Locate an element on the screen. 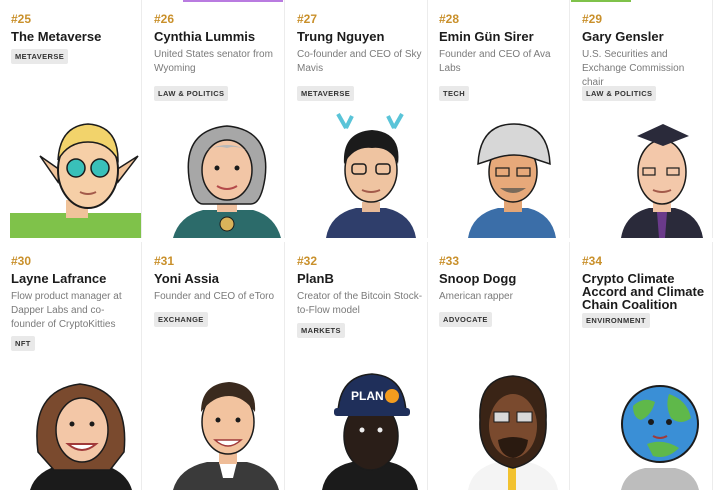 This screenshot has height=490, width=713. person-description: American rapper is located at coordinates (476, 296).